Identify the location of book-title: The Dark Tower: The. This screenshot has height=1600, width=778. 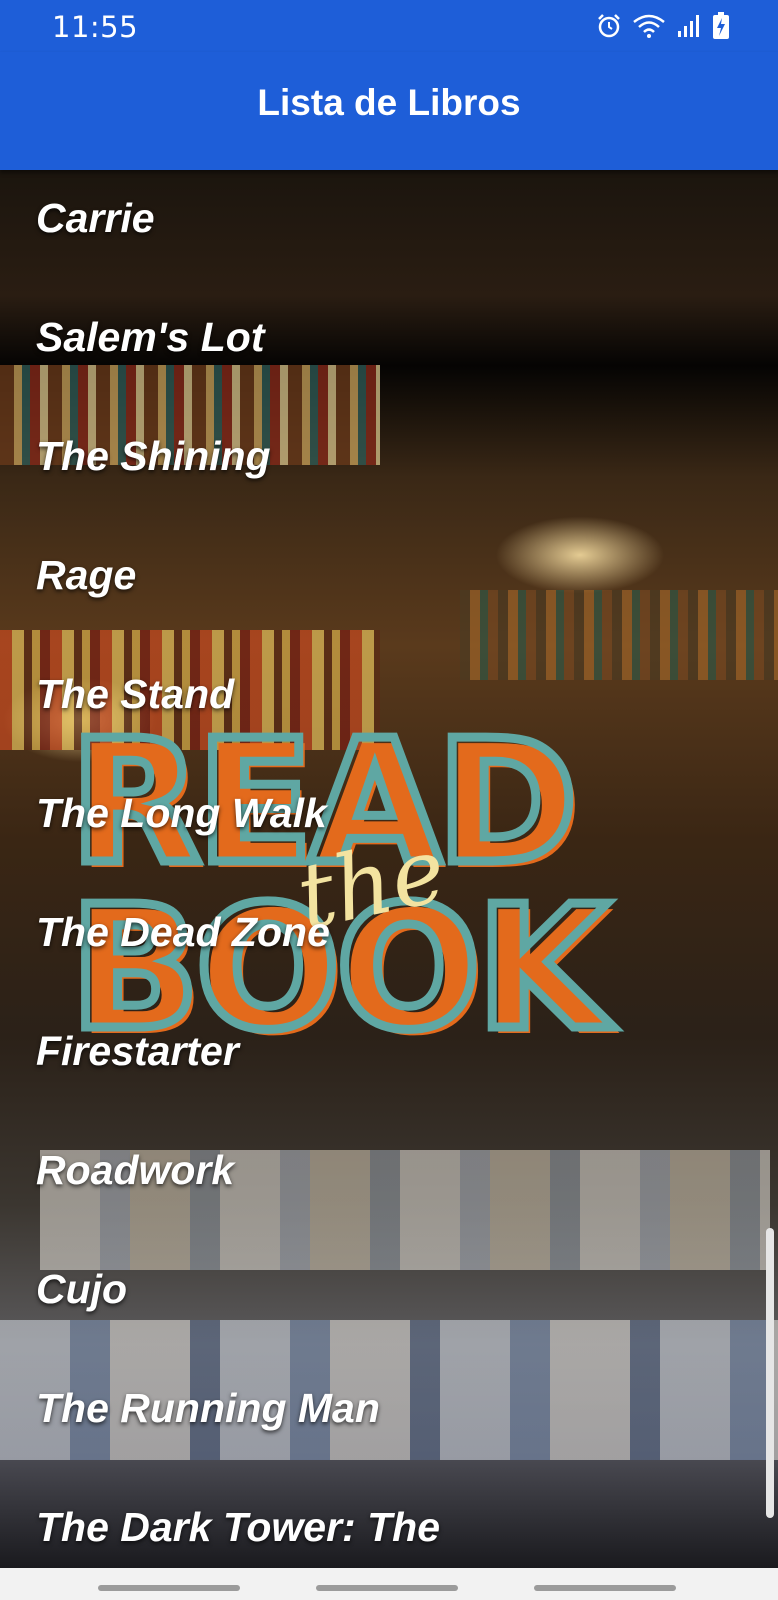
(238, 1527).